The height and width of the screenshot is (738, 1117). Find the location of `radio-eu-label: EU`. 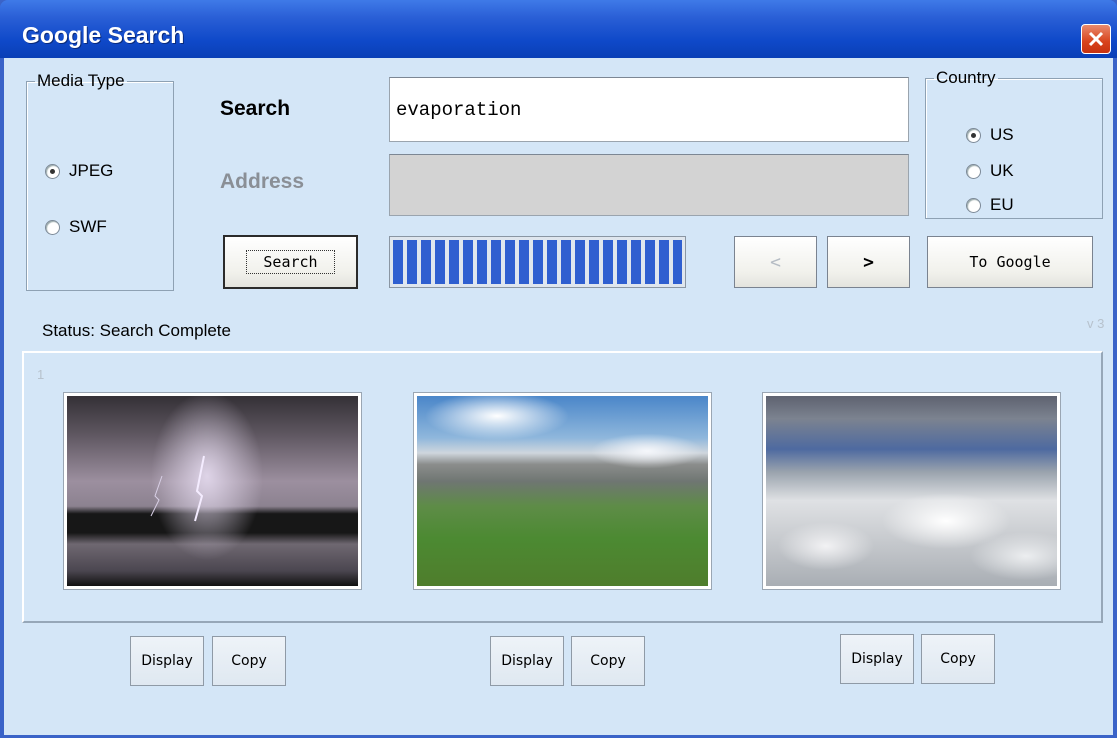

radio-eu-label: EU is located at coordinates (1002, 204).